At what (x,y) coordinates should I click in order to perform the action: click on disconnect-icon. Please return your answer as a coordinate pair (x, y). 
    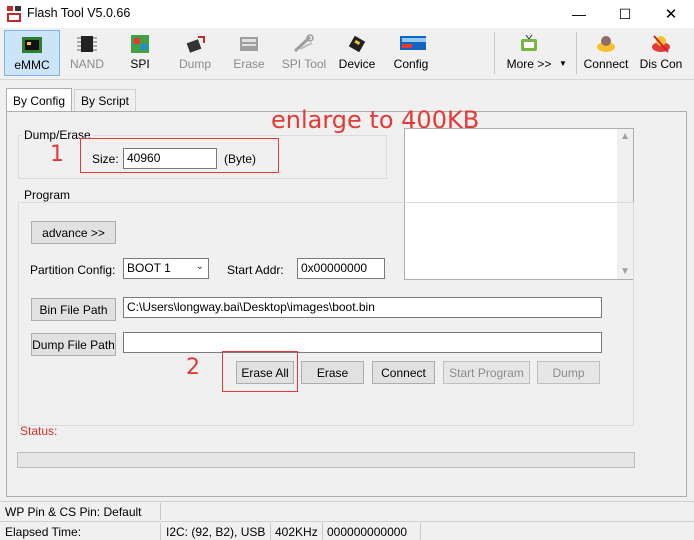
    Looking at the image, I should click on (661, 44).